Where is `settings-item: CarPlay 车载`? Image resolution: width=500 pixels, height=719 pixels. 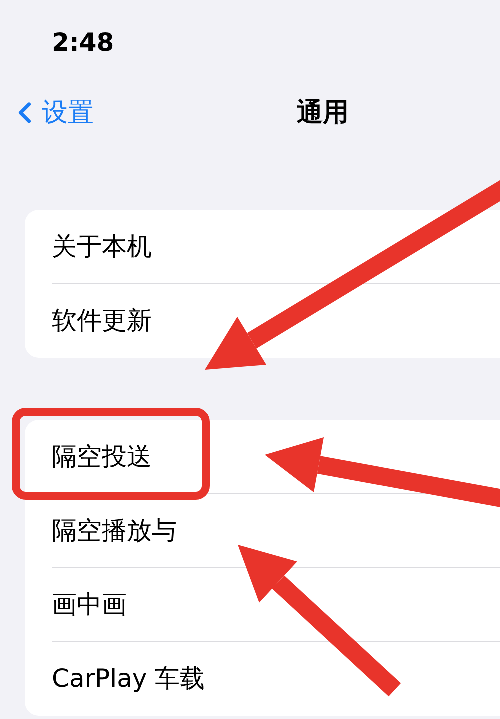 settings-item: CarPlay 车载 is located at coordinates (129, 679).